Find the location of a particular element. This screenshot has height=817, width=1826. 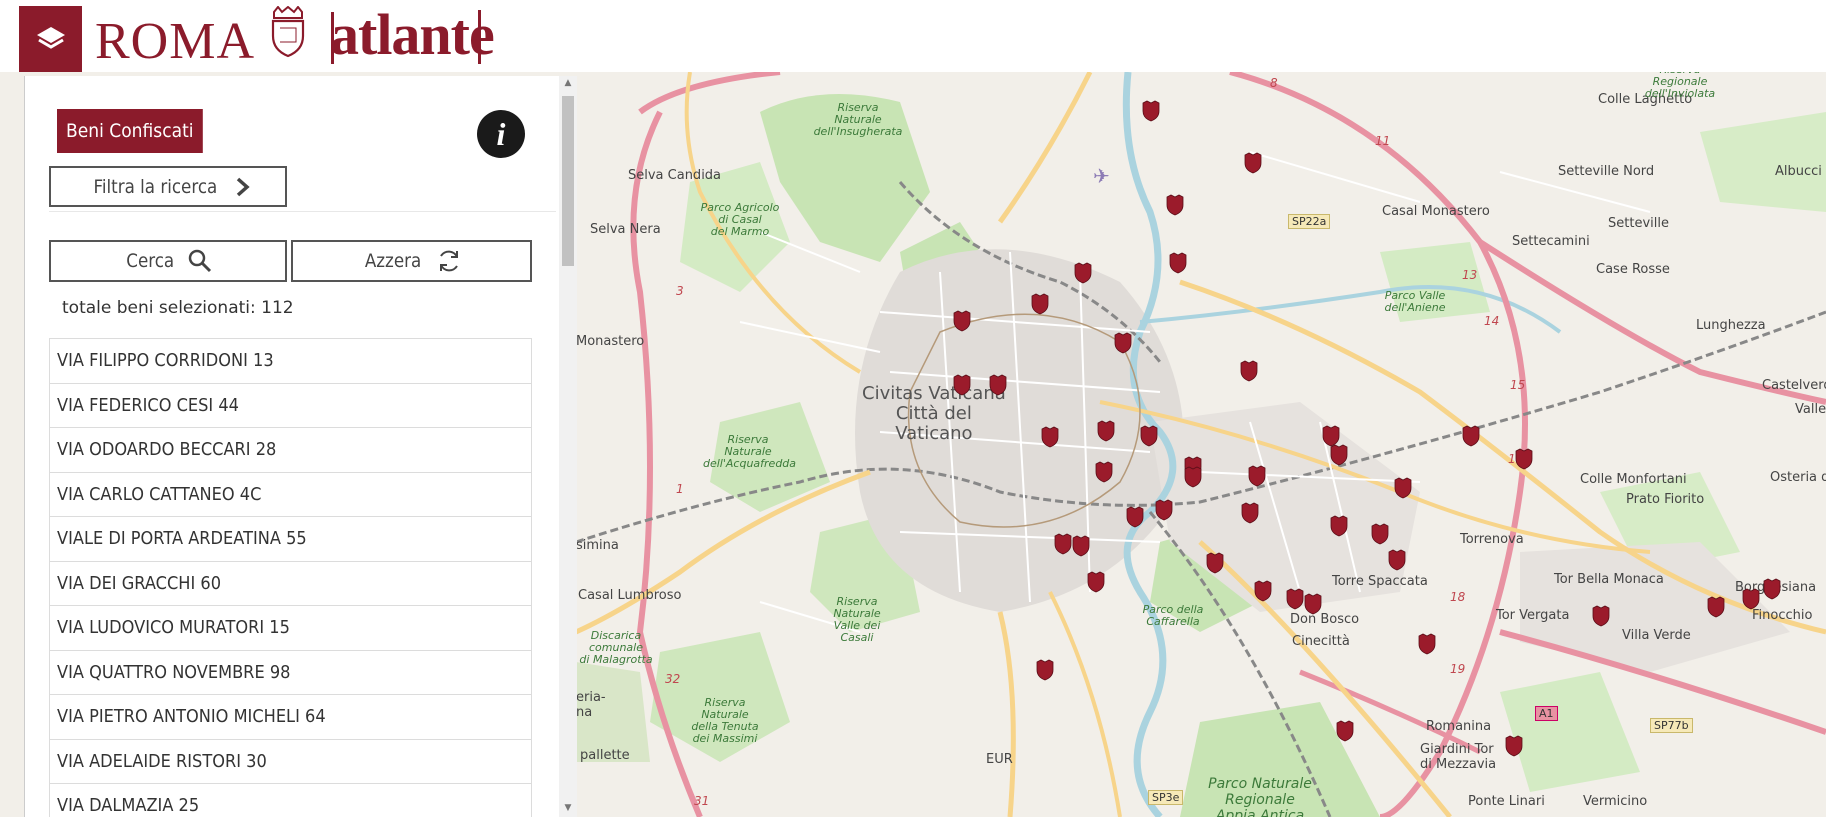

list-item: VIA DALMAZIA 25 is located at coordinates (290, 800).